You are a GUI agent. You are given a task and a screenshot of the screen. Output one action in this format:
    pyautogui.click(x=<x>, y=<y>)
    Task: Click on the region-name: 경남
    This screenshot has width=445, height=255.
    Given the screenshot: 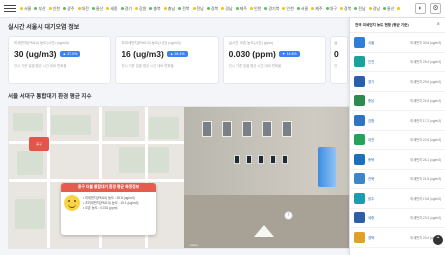 What is the action you would take?
    pyautogui.click(x=229, y=8)
    